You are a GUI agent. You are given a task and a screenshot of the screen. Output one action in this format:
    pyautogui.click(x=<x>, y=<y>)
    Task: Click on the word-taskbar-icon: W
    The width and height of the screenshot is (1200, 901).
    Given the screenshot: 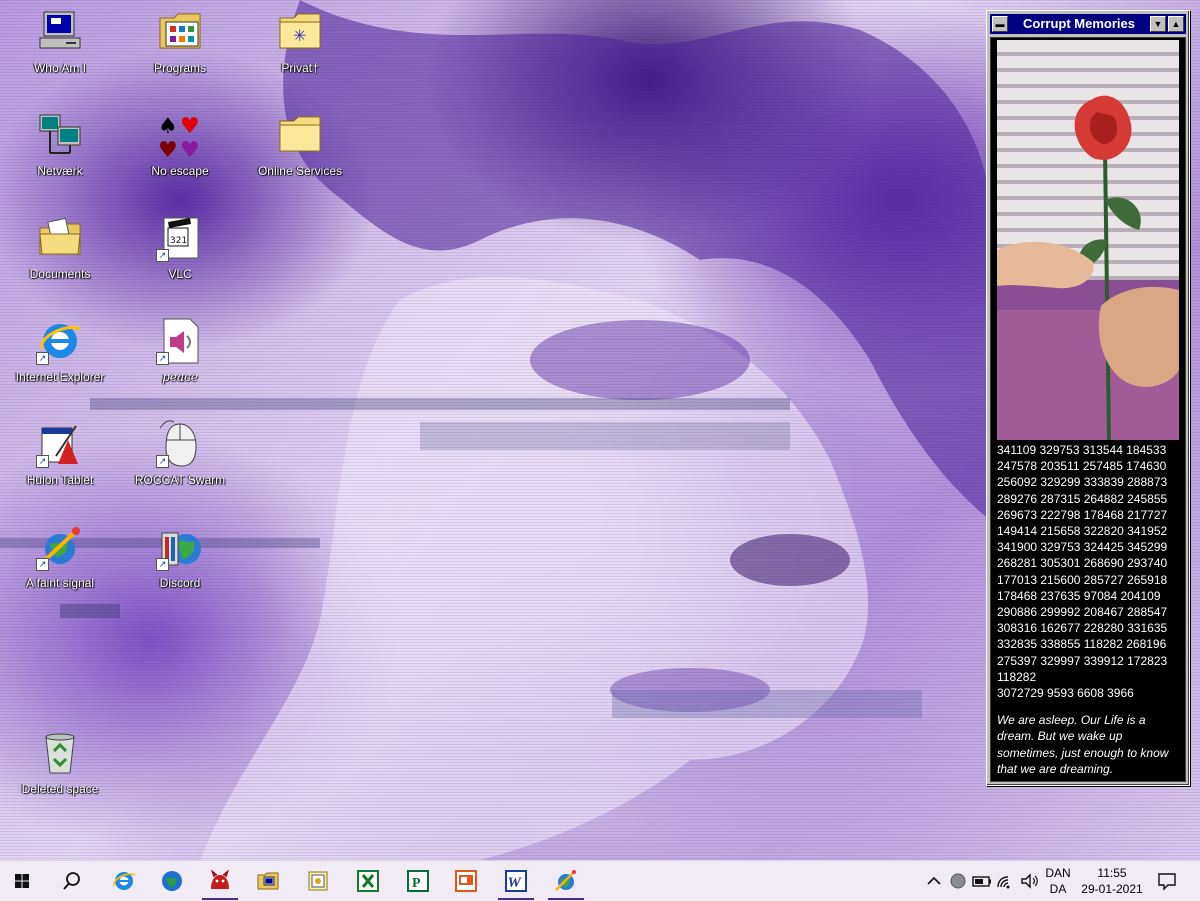 What is the action you would take?
    pyautogui.click(x=516, y=881)
    